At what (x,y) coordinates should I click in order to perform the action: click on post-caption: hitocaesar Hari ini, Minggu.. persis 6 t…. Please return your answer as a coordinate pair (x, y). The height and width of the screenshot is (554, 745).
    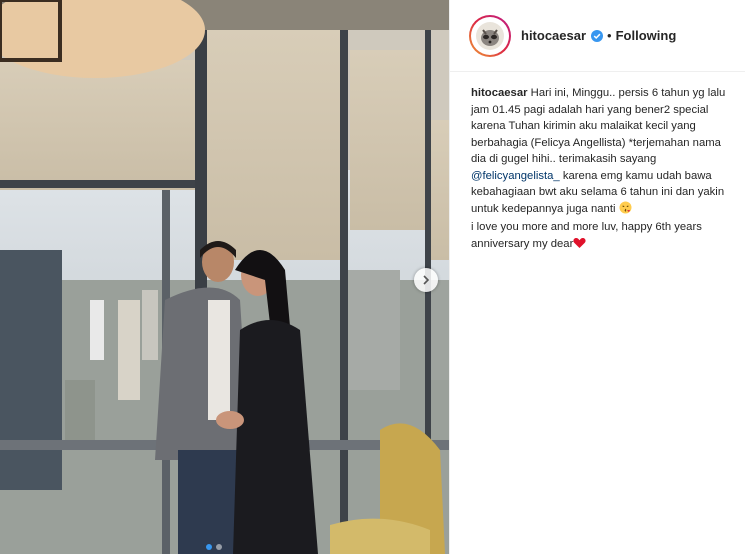
    Looking at the image, I should click on (597, 163).